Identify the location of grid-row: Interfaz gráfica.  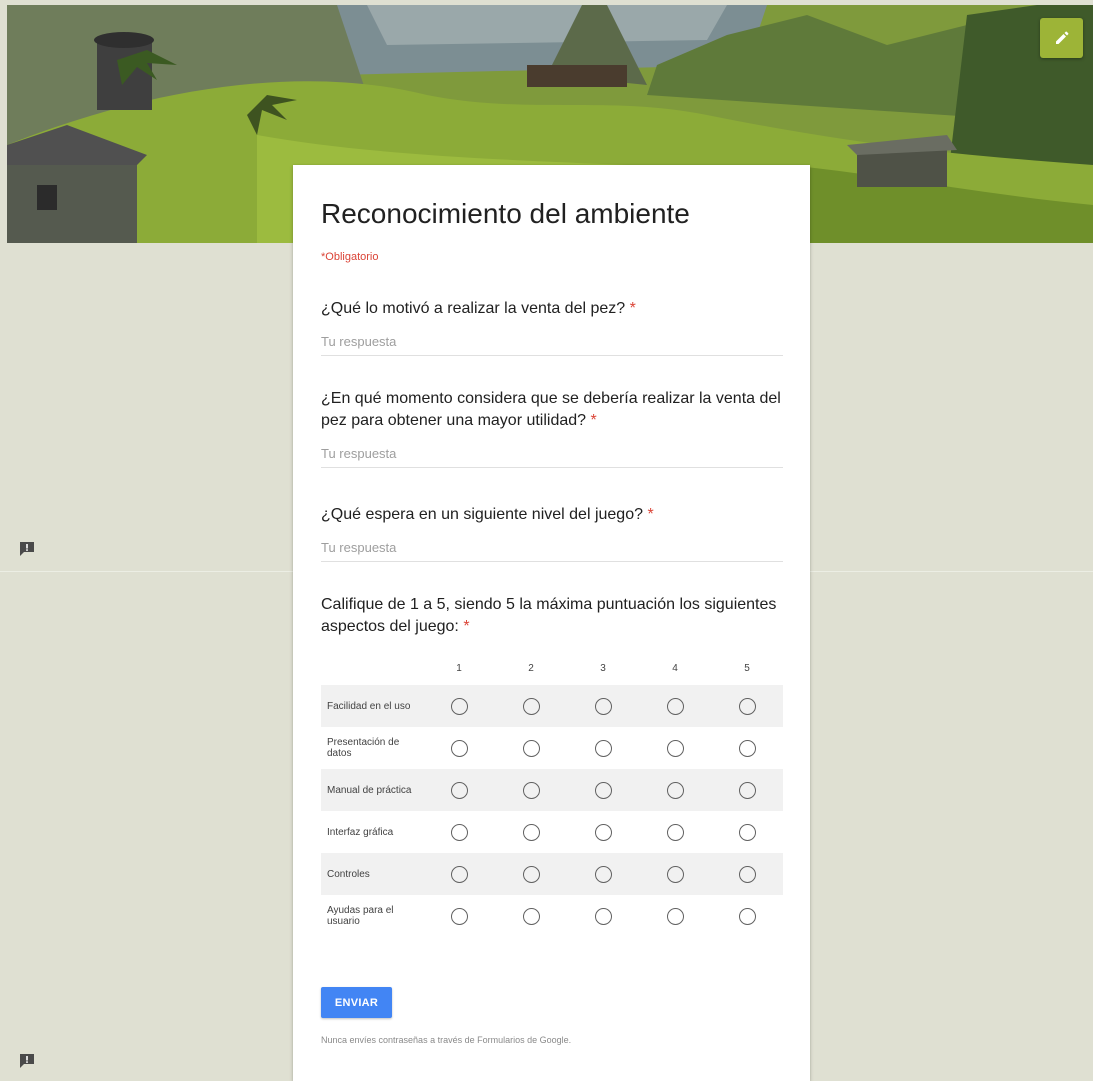
(552, 832).